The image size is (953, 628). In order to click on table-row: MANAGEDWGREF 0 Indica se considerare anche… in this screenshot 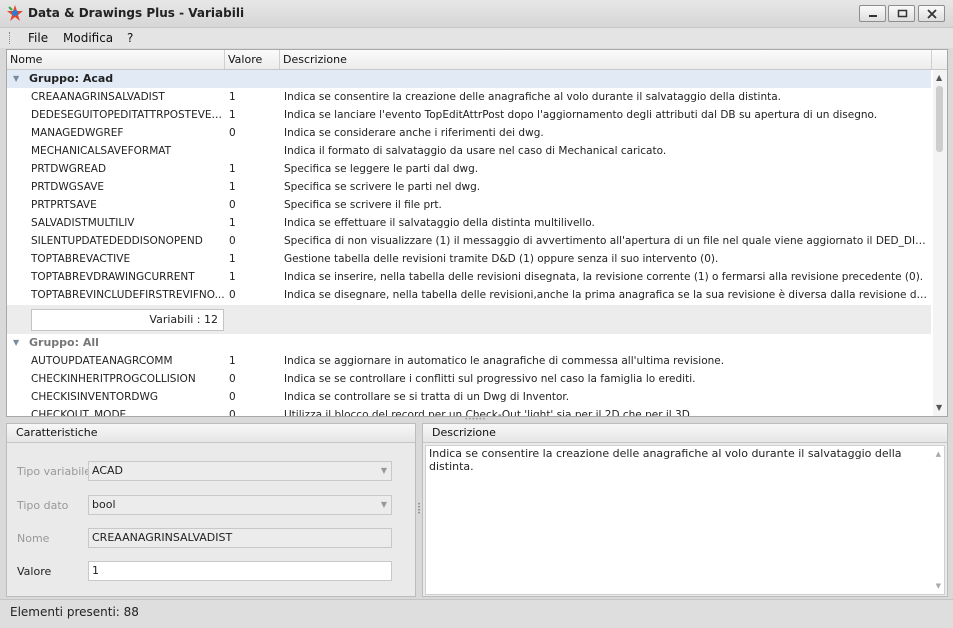, I will do `click(469, 133)`.